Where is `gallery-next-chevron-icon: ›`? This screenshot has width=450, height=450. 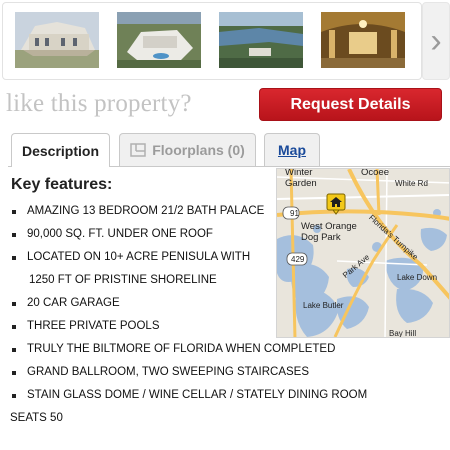 gallery-next-chevron-icon: › is located at coordinates (436, 41).